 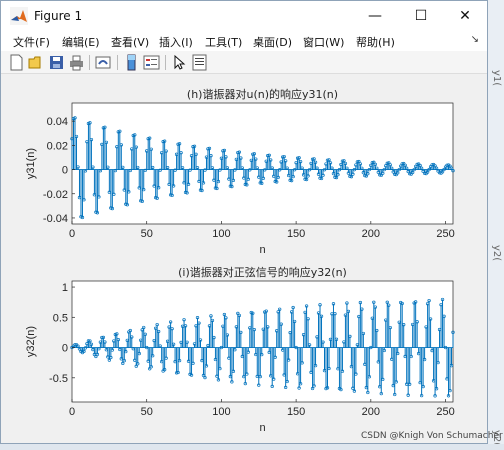 What do you see at coordinates (81, 42) in the screenshot?
I see `menu-edit: 编辑(E)` at bounding box center [81, 42].